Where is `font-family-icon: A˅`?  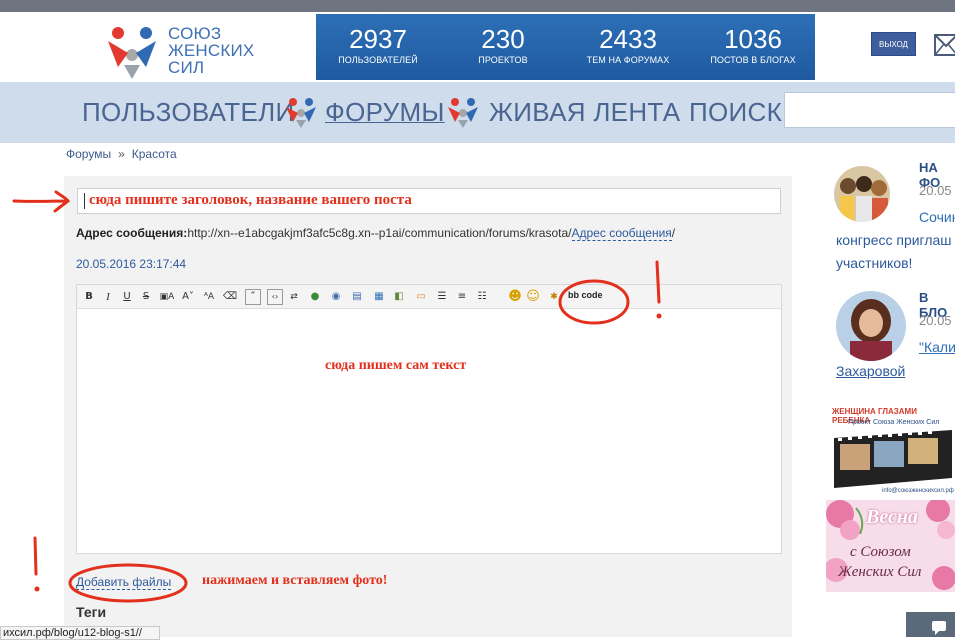
font-family-icon: A˅ is located at coordinates (188, 297).